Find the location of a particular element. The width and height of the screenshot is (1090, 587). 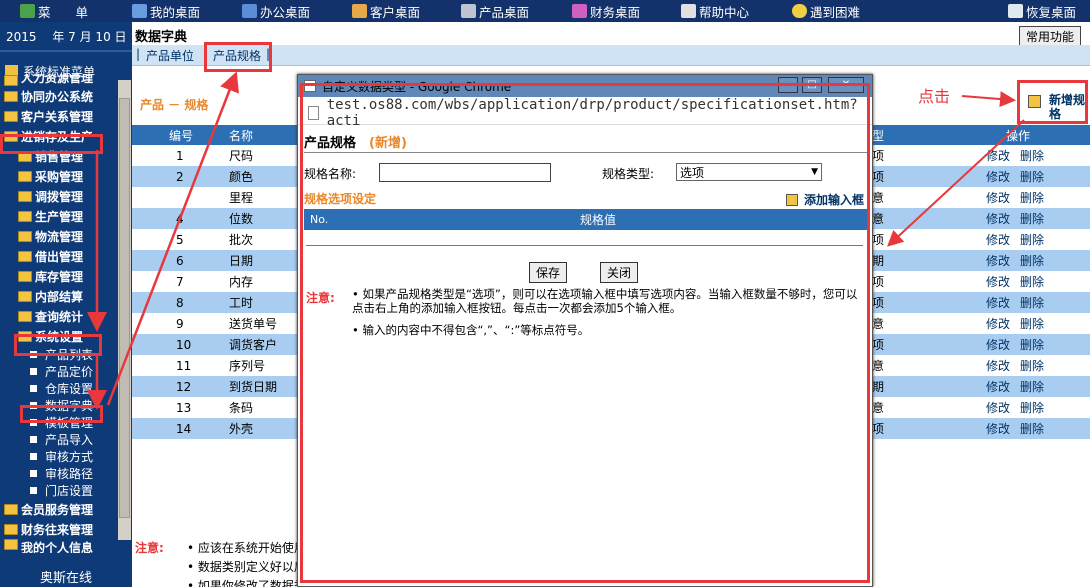

desktop-icon is located at coordinates (139, 11).